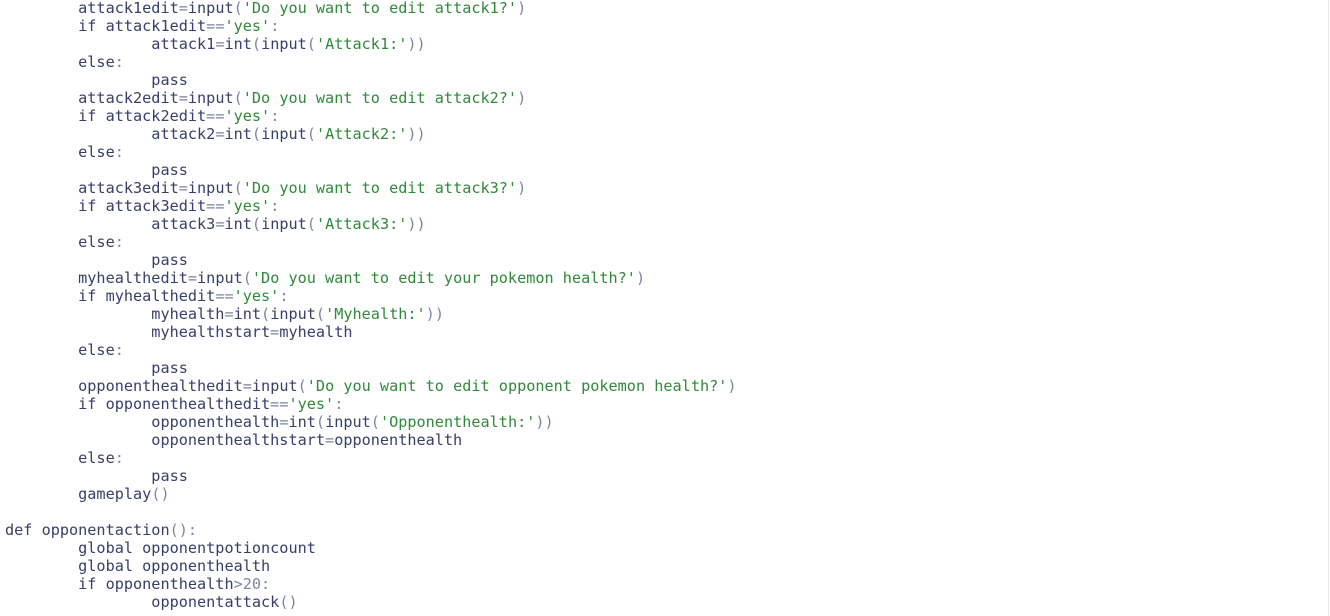 This screenshot has height=616, width=1330. Describe the element at coordinates (124, 386) in the screenshot. I see `code-token: opponenthealthedit` at that location.